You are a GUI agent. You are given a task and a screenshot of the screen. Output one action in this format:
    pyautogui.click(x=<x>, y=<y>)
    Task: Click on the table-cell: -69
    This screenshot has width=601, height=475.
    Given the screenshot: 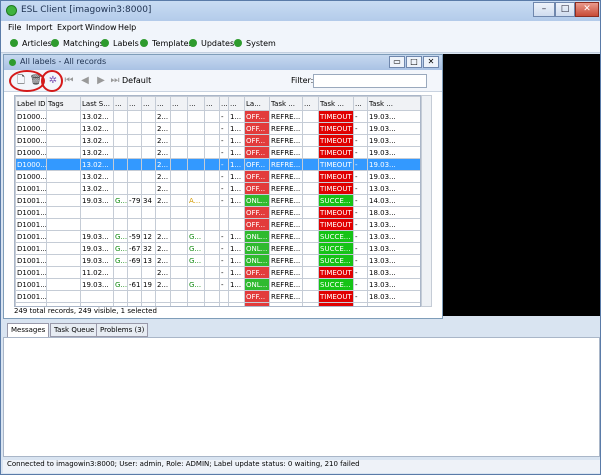 What is the action you would take?
    pyautogui.click(x=134, y=260)
    